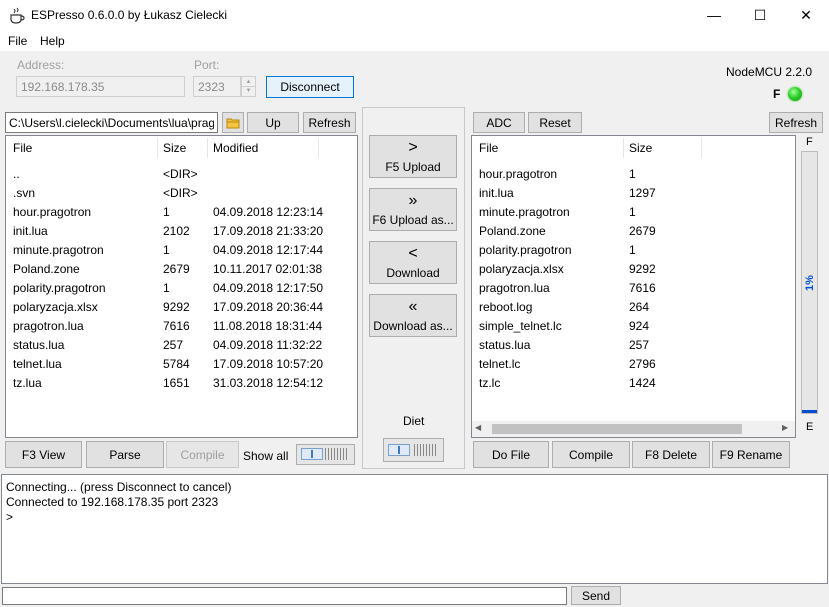 This screenshot has width=829, height=607. What do you see at coordinates (181, 268) in the screenshot?
I see `table-row: Poland.zone 2679 10.11.2017 02:01:38` at bounding box center [181, 268].